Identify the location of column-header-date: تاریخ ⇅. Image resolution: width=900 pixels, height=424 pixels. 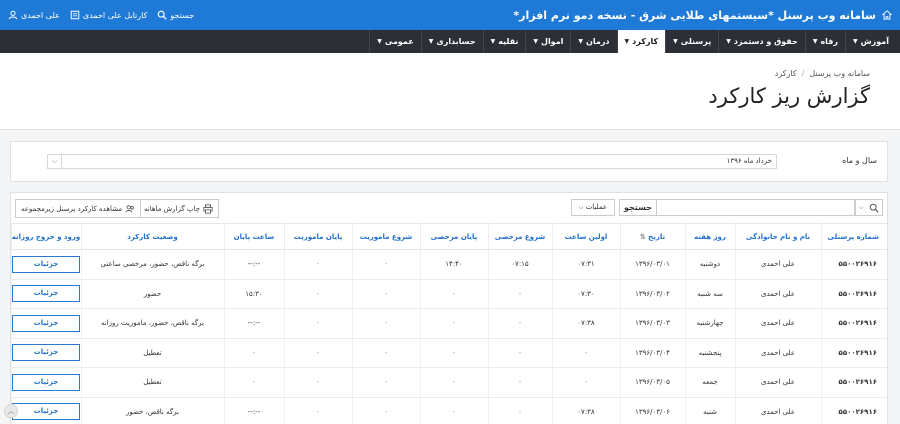
(652, 236).